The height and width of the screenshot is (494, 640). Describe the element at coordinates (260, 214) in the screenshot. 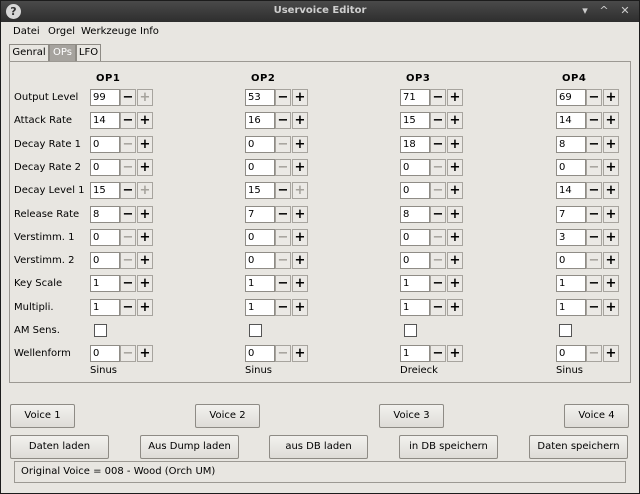

I see `op2-param-5-value: 7` at that location.